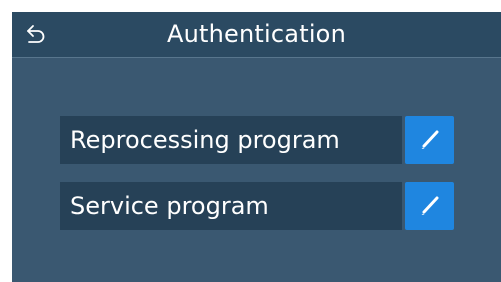  I want to click on back-button, so click(36, 35).